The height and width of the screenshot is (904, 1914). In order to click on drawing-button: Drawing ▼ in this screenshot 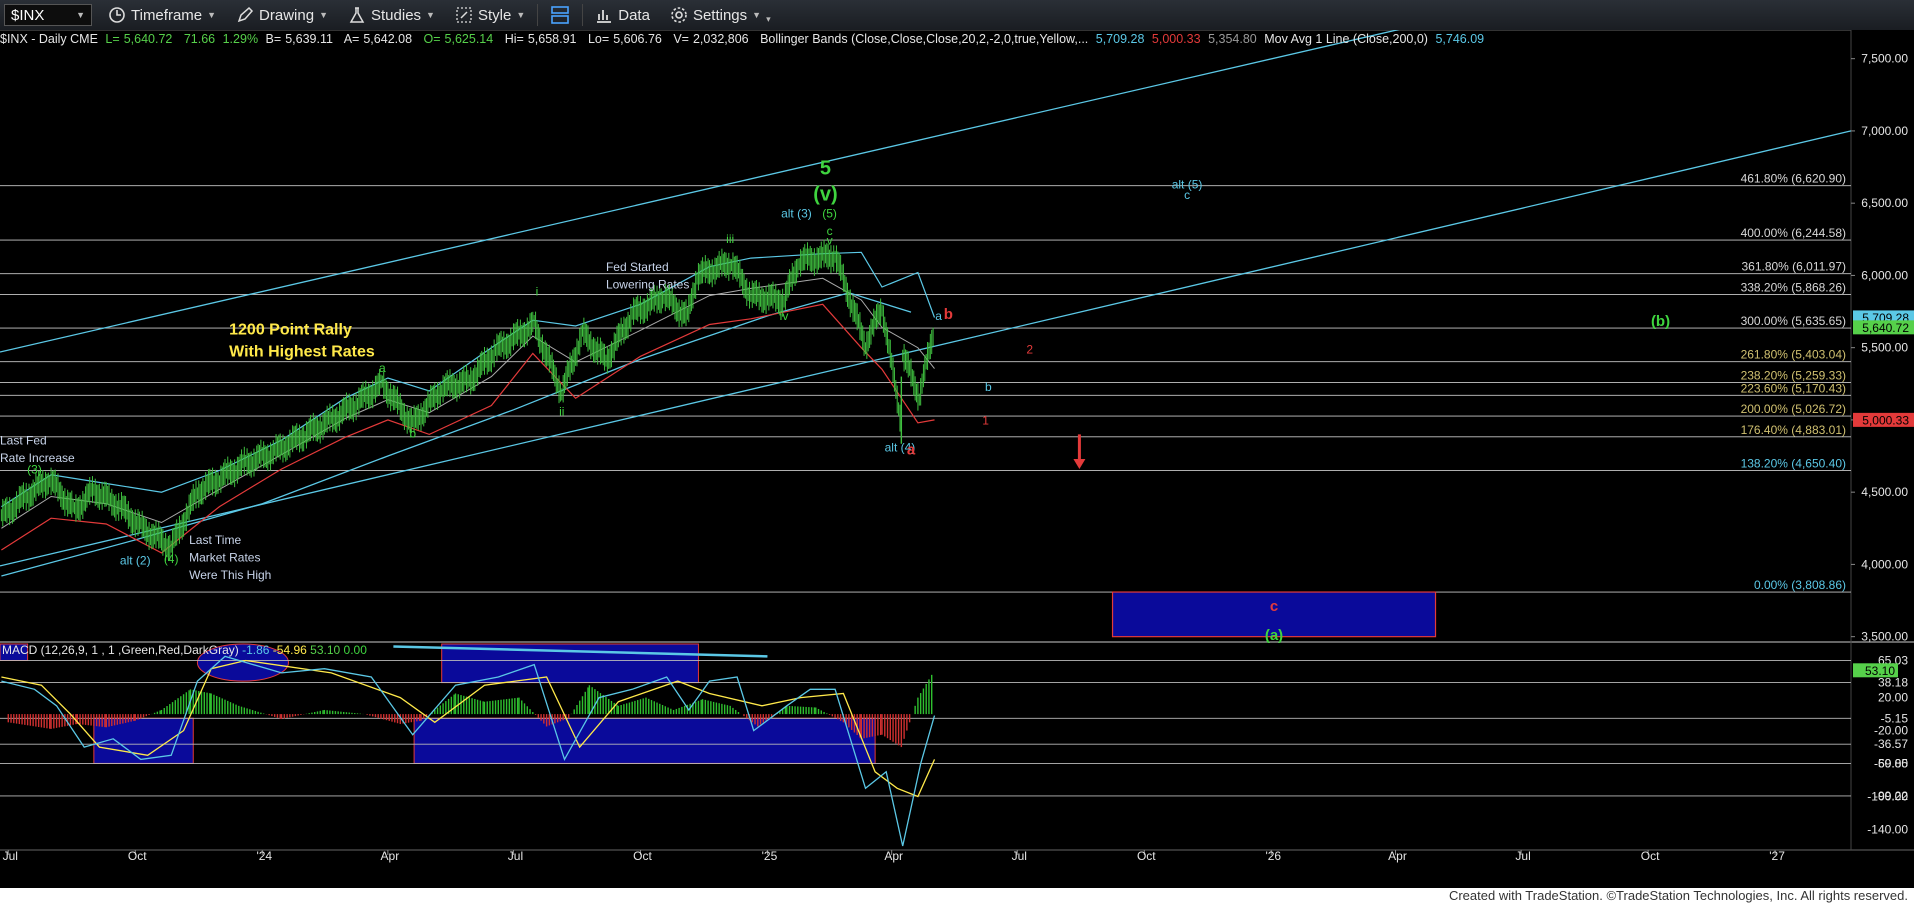, I will do `click(282, 15)`.